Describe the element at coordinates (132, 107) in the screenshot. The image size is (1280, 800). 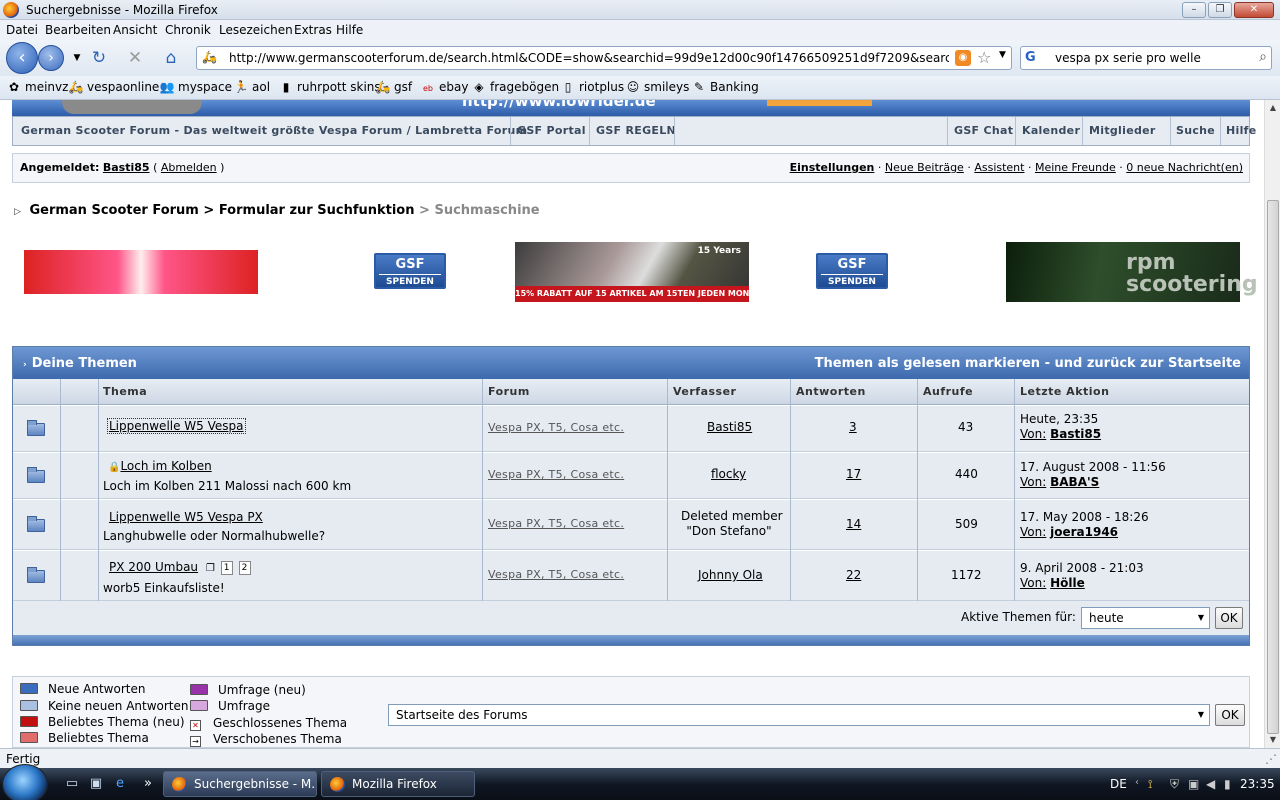
I see `forum-logo` at that location.